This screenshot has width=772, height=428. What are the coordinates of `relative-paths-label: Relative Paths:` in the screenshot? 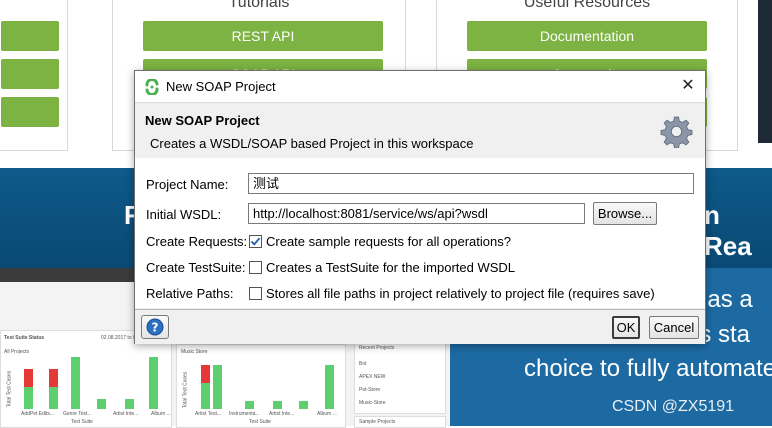 It's located at (190, 293).